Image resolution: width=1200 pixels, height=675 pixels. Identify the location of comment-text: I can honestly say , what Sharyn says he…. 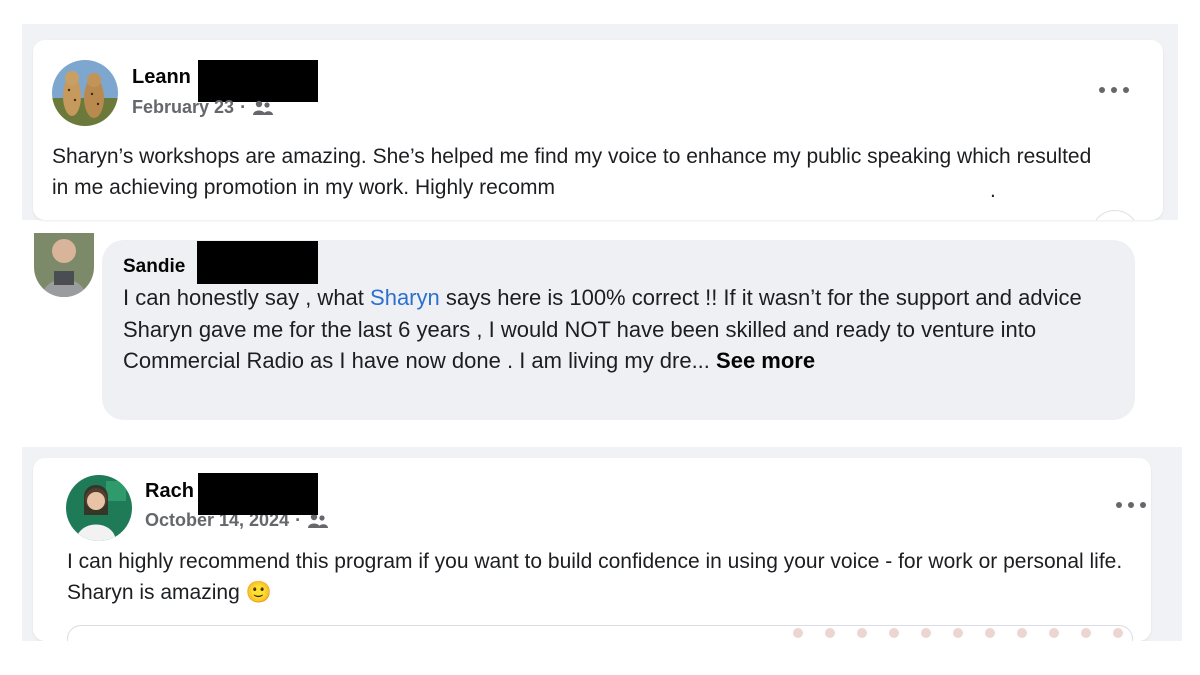
(620, 329).